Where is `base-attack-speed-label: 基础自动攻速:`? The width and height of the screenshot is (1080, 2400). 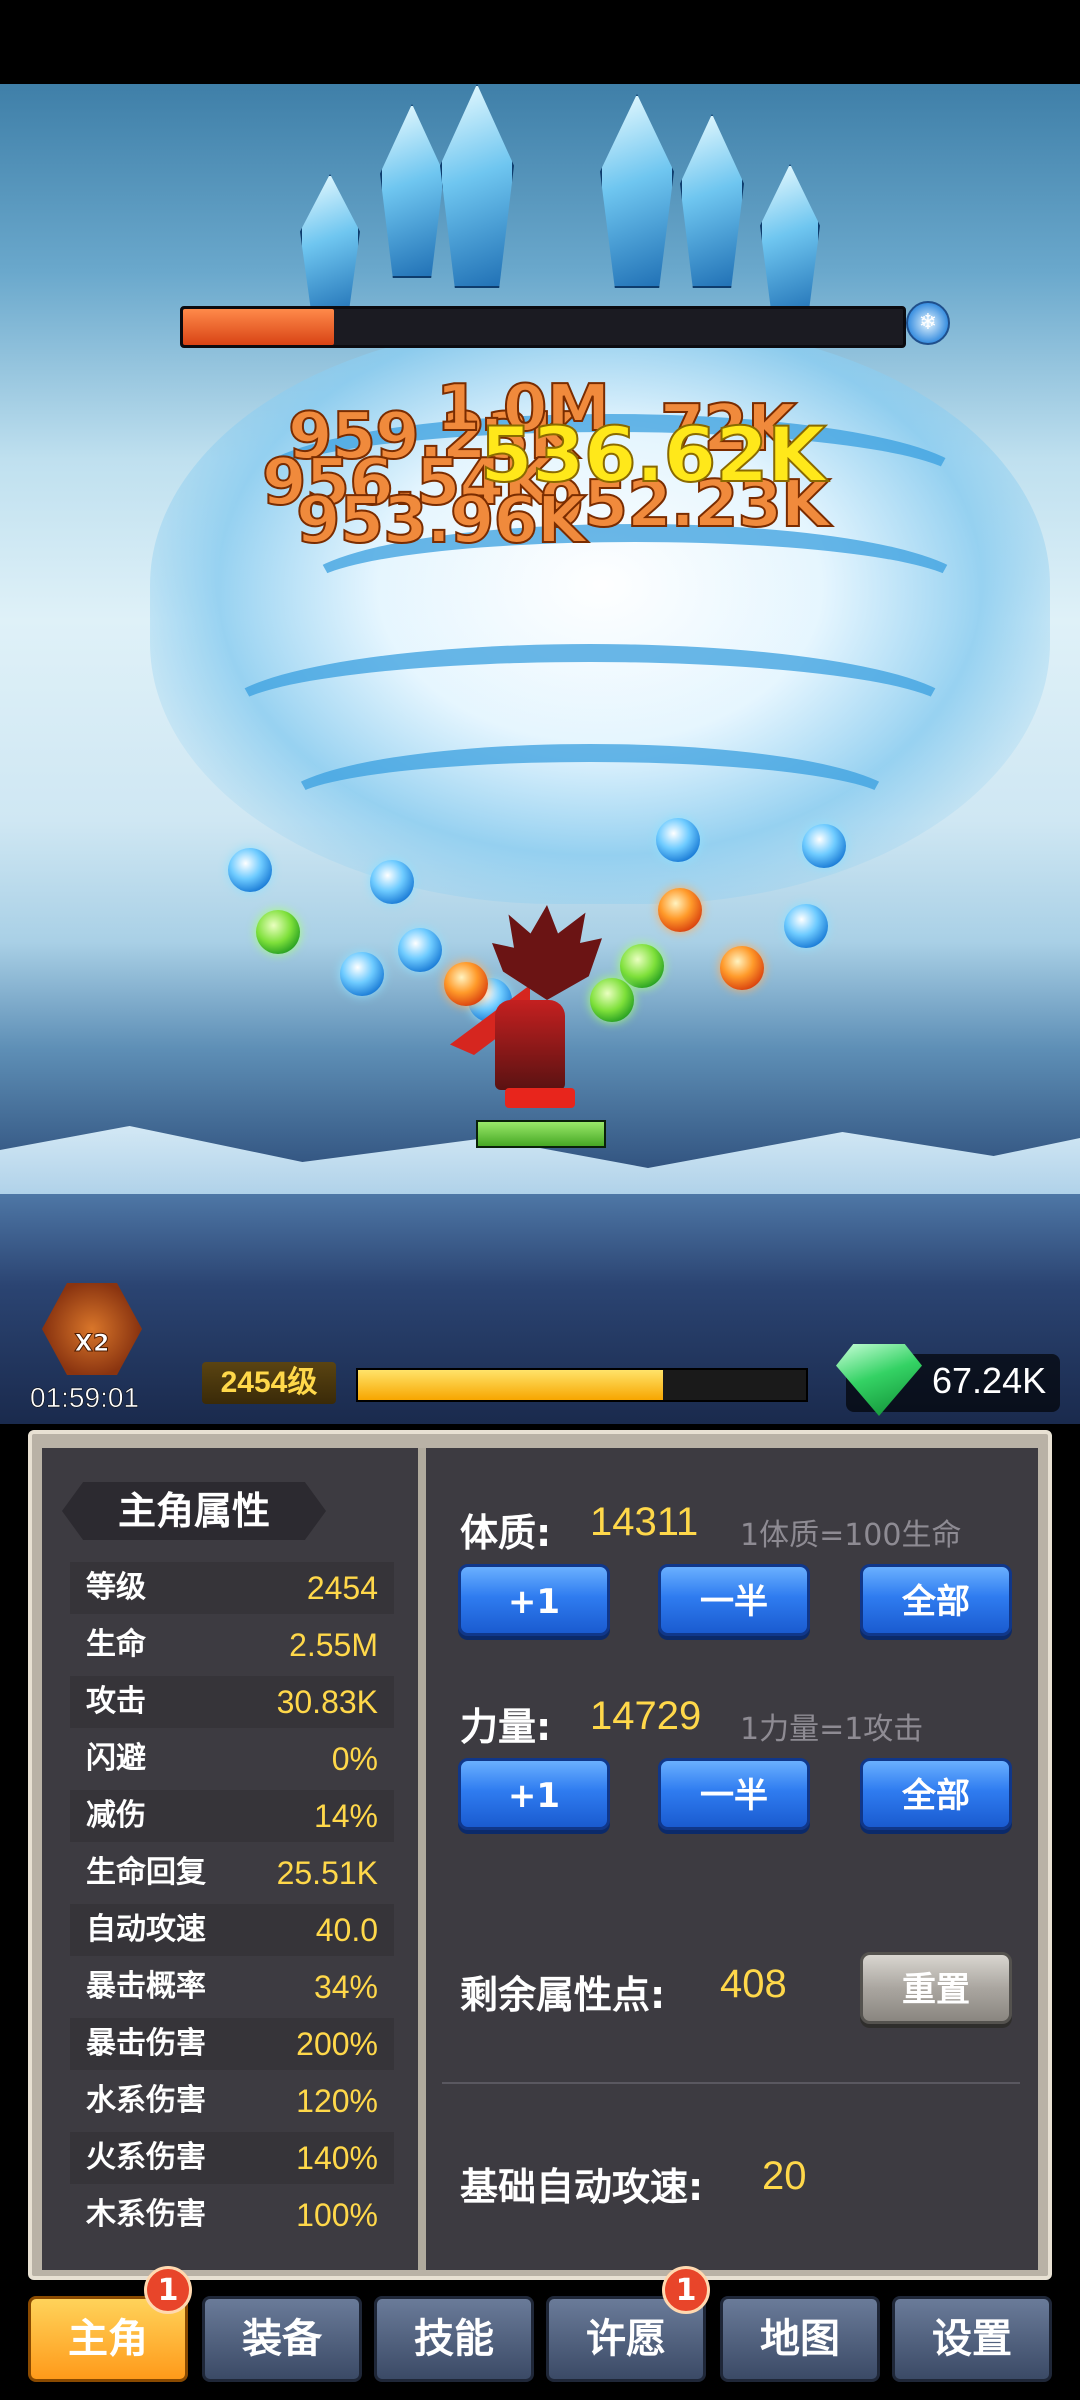
base-attack-speed-label: 基础自动攻速: is located at coordinates (582, 2187).